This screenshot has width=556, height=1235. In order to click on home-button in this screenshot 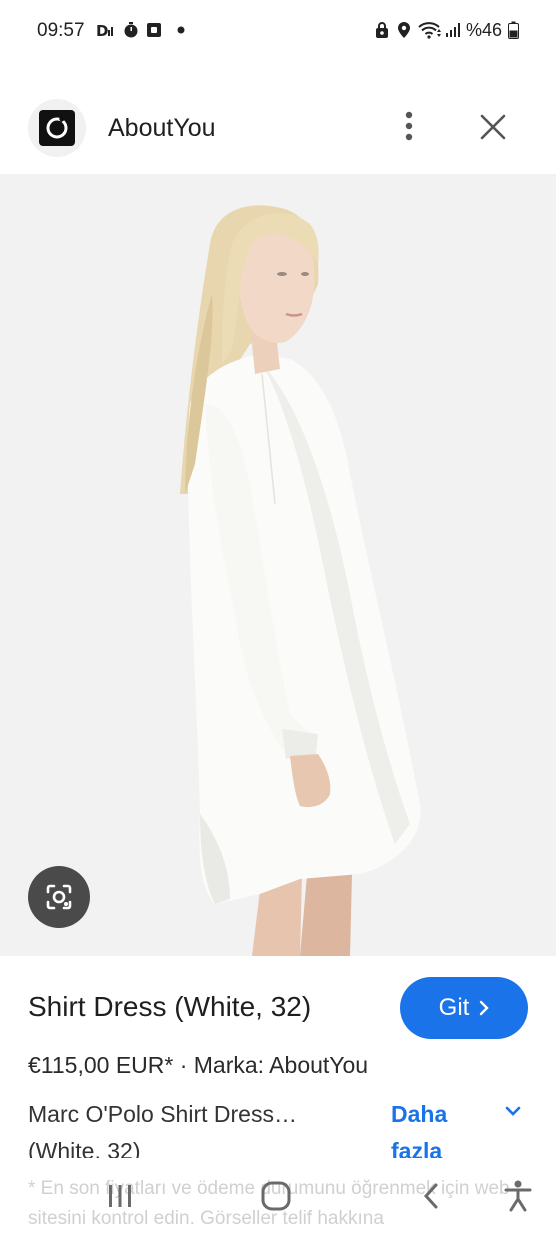, I will do `click(276, 1196)`.